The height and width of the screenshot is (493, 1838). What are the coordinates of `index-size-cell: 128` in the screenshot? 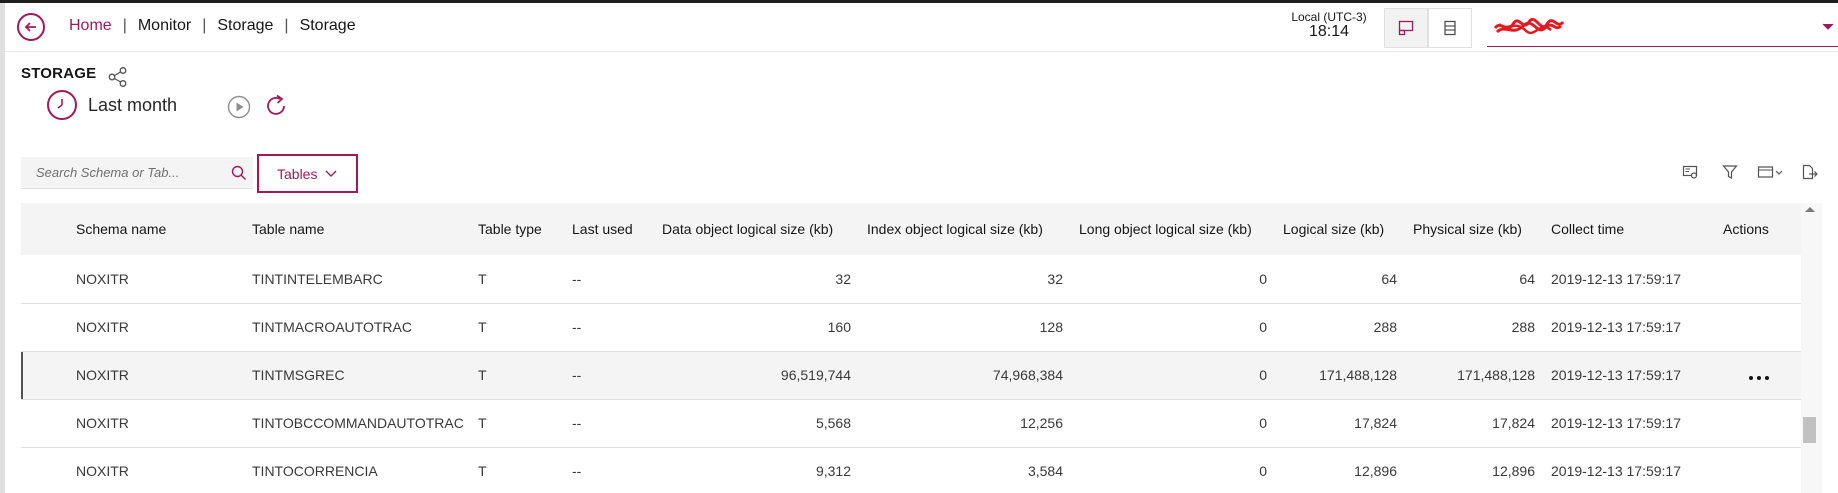 It's located at (965, 327).